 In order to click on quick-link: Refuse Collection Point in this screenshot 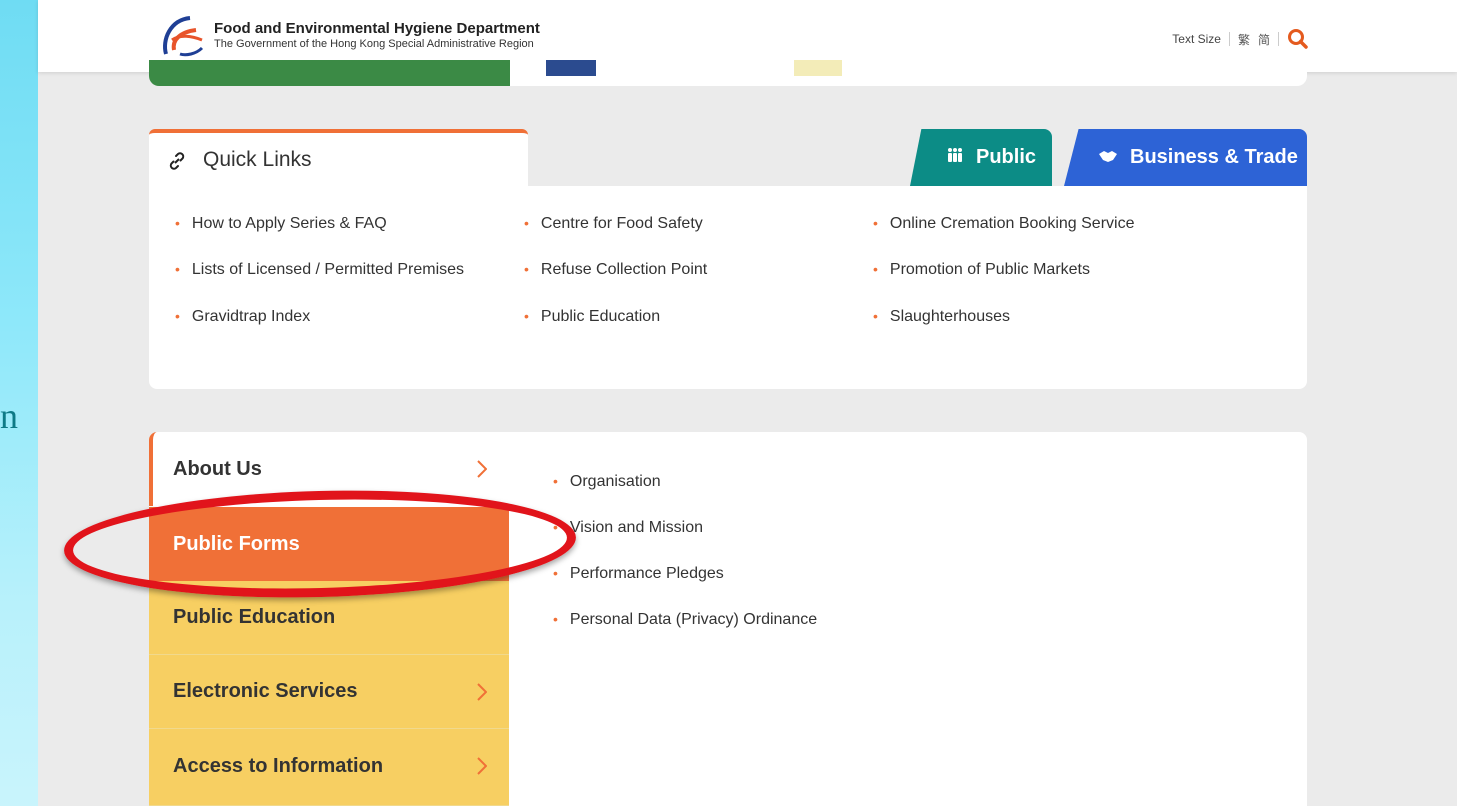, I will do `click(615, 270)`.